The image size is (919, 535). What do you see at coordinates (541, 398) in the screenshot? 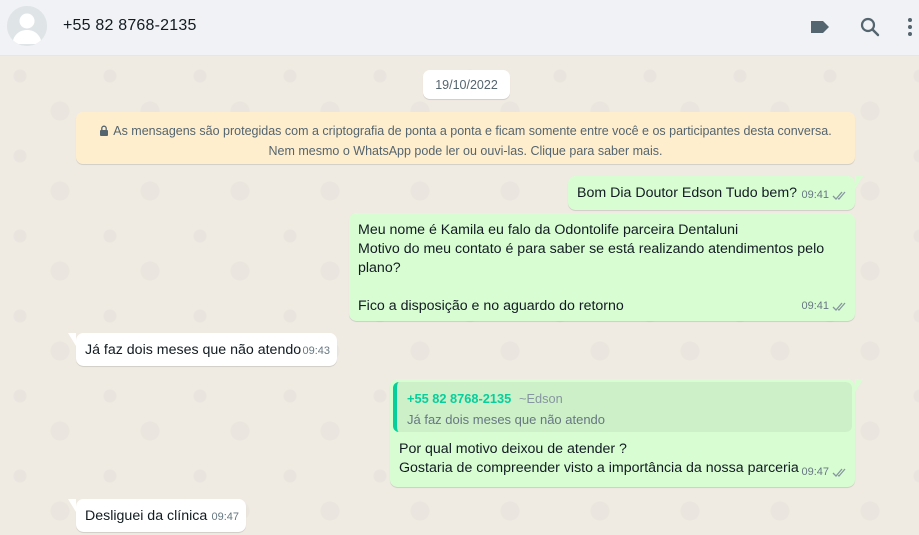
I see `quoted-sender-alias: ~Edson` at bounding box center [541, 398].